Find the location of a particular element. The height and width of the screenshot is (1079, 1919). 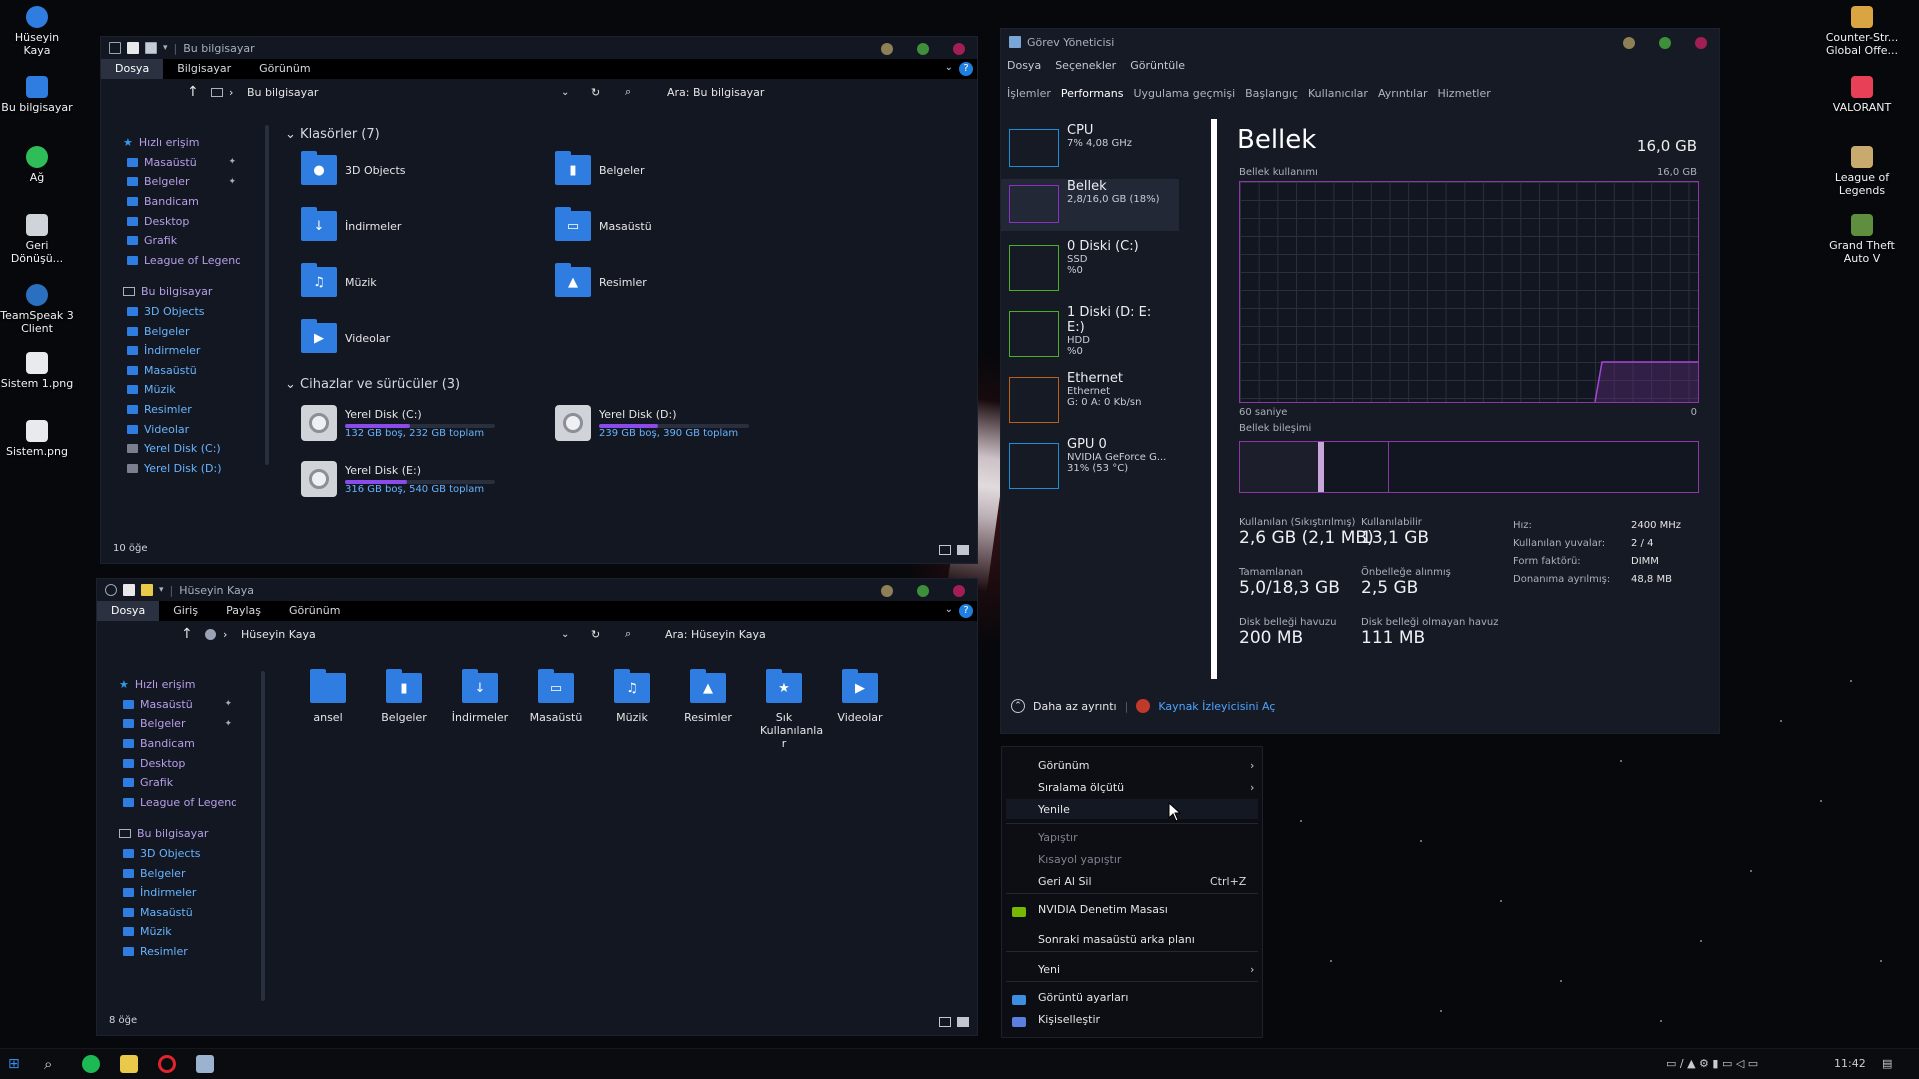

chevron-up-icon: ⌃ is located at coordinates (1018, 706).